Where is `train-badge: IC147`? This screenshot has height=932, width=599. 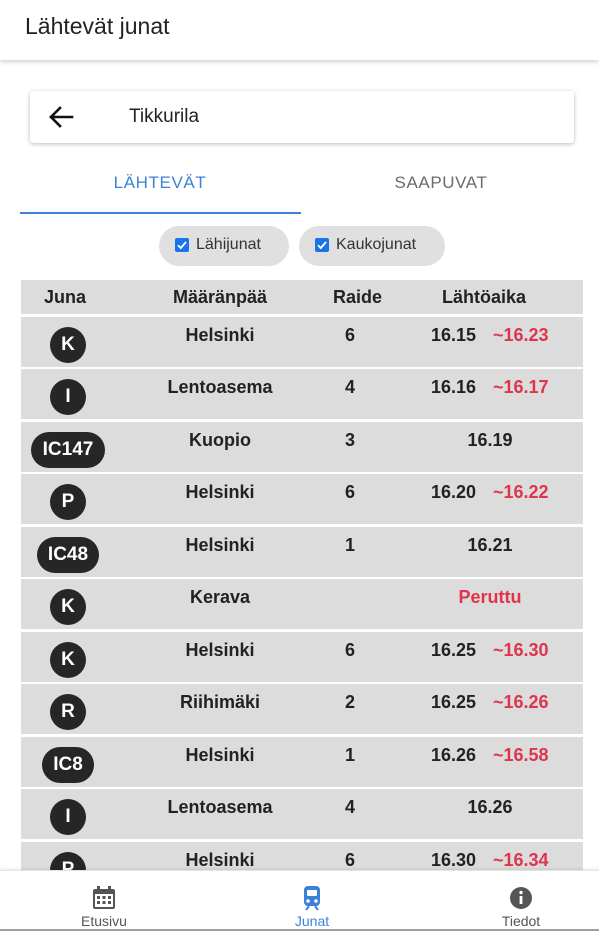
train-badge: IC147 is located at coordinates (68, 449).